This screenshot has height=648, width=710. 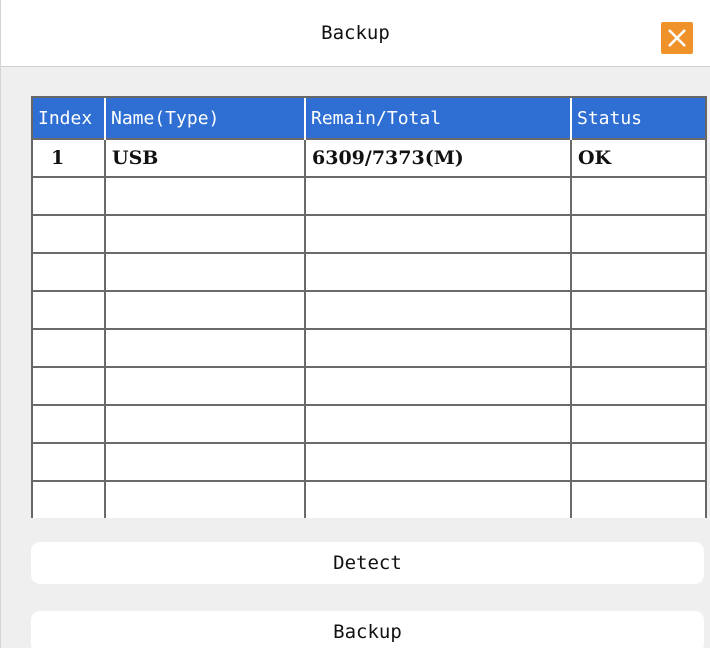 I want to click on column-header-remain-total: Remain/Total, so click(x=438, y=118).